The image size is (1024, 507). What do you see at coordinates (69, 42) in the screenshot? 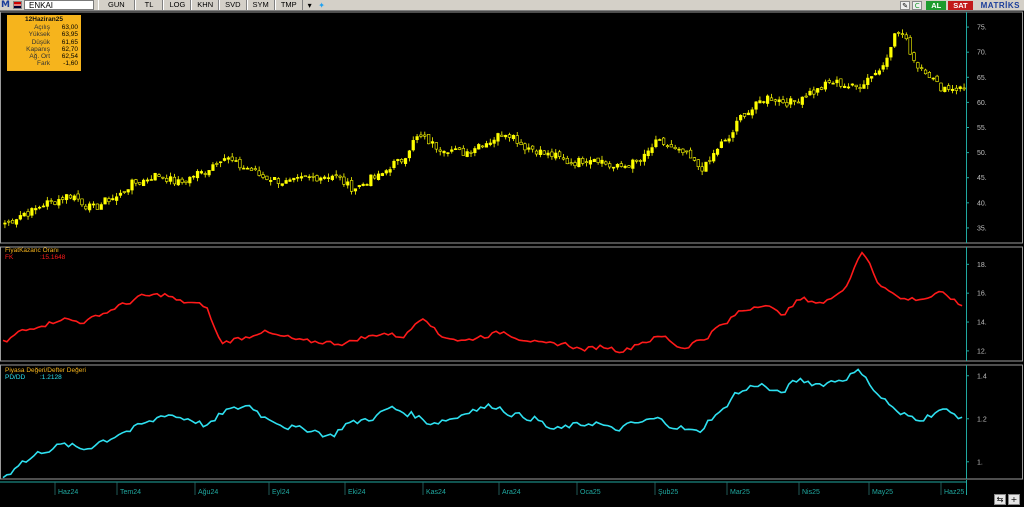
I see `info-row-value: 61,65` at bounding box center [69, 42].